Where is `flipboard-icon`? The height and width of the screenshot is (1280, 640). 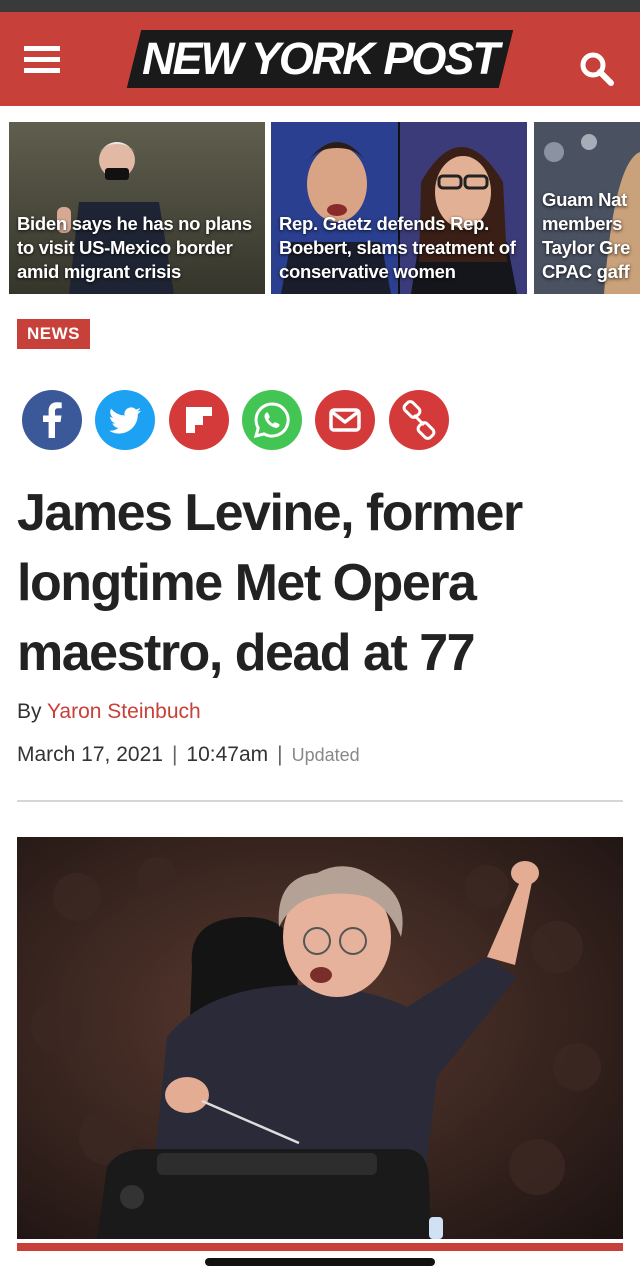 flipboard-icon is located at coordinates (199, 420).